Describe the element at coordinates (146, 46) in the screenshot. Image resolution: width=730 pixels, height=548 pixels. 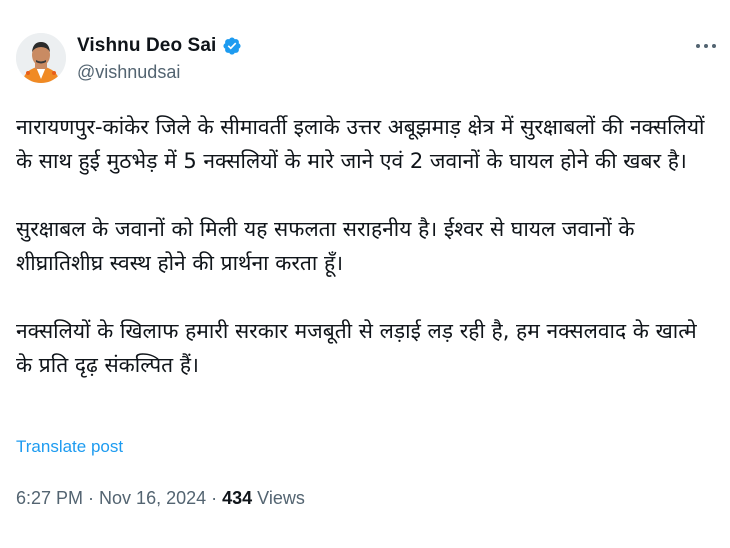
I see `author-display-name: Vishnu Deo Sai` at that location.